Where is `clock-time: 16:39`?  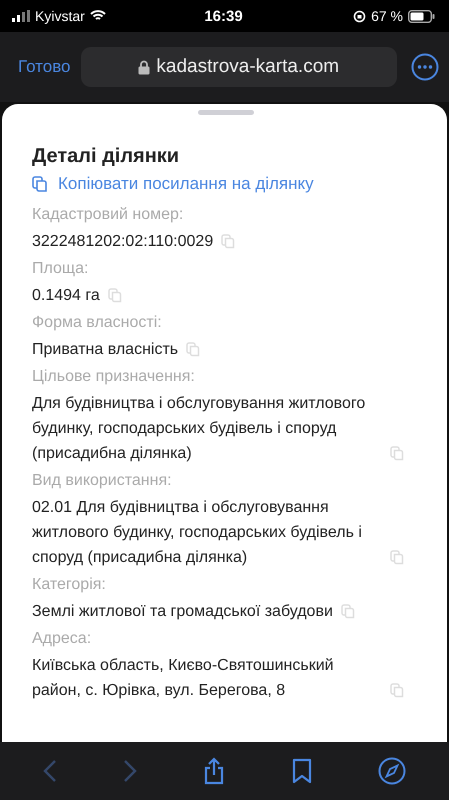
clock-time: 16:39 is located at coordinates (223, 16).